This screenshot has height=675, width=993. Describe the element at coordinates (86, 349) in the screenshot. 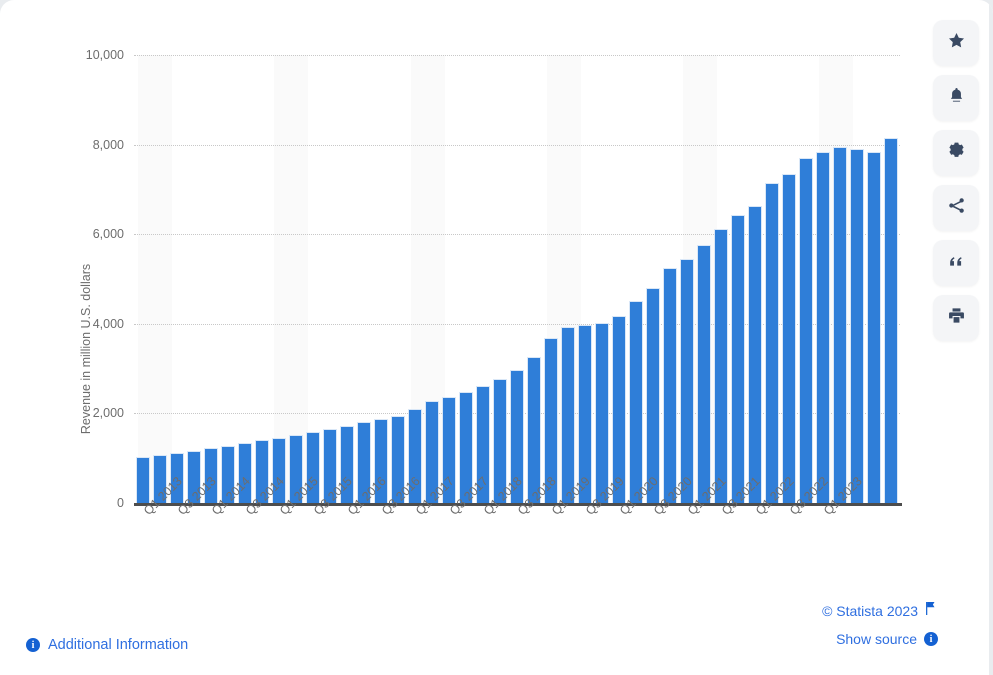

I see `y-axis-title: Revenue in million U.S. dollars` at that location.